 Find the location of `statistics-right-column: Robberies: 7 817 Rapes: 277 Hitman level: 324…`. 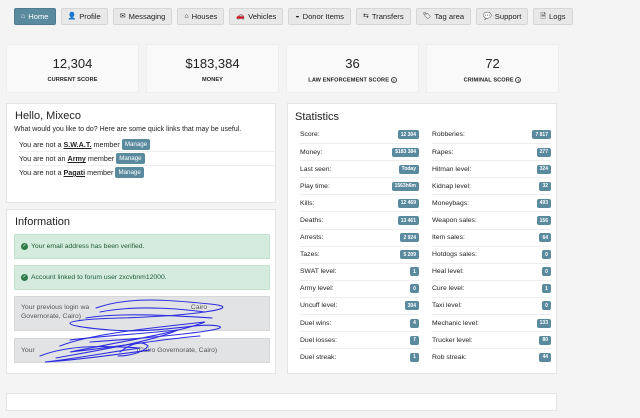

statistics-right-column: Robberies: 7 817 Rapes: 277 Hitman level: 324… is located at coordinates (491, 245).